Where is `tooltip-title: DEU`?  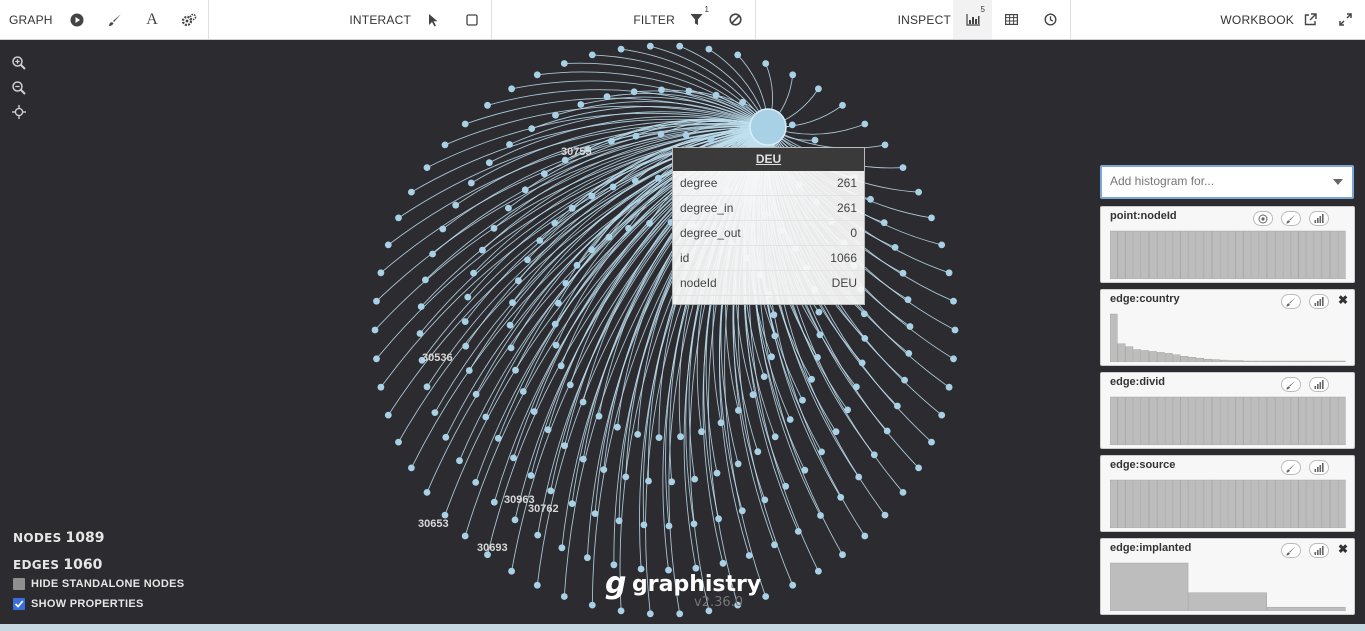 tooltip-title: DEU is located at coordinates (768, 159).